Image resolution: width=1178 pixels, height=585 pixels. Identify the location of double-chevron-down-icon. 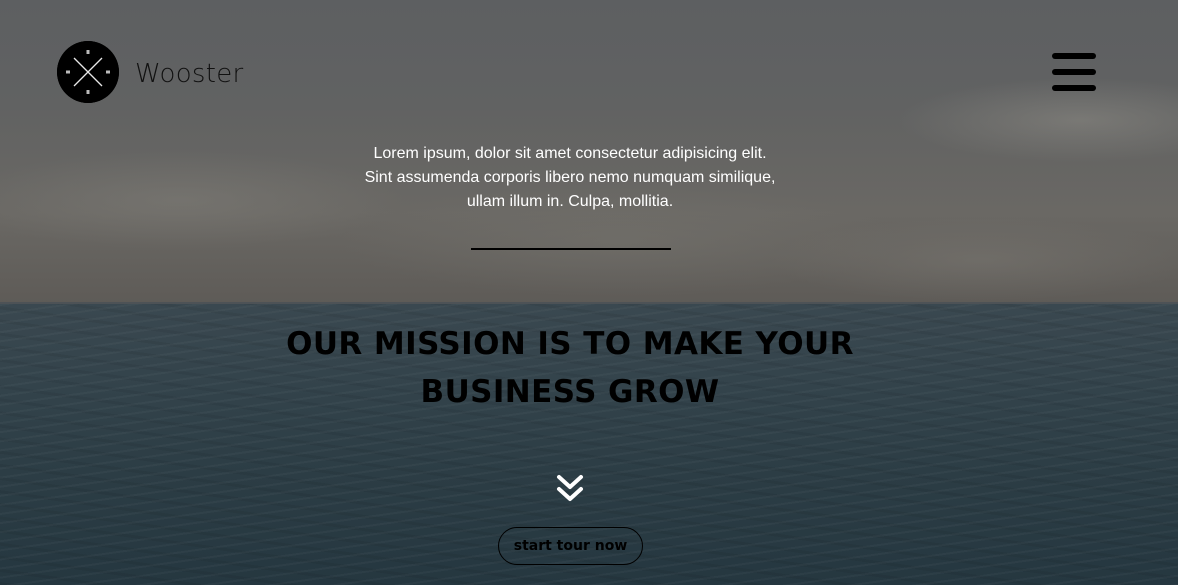
(570, 489).